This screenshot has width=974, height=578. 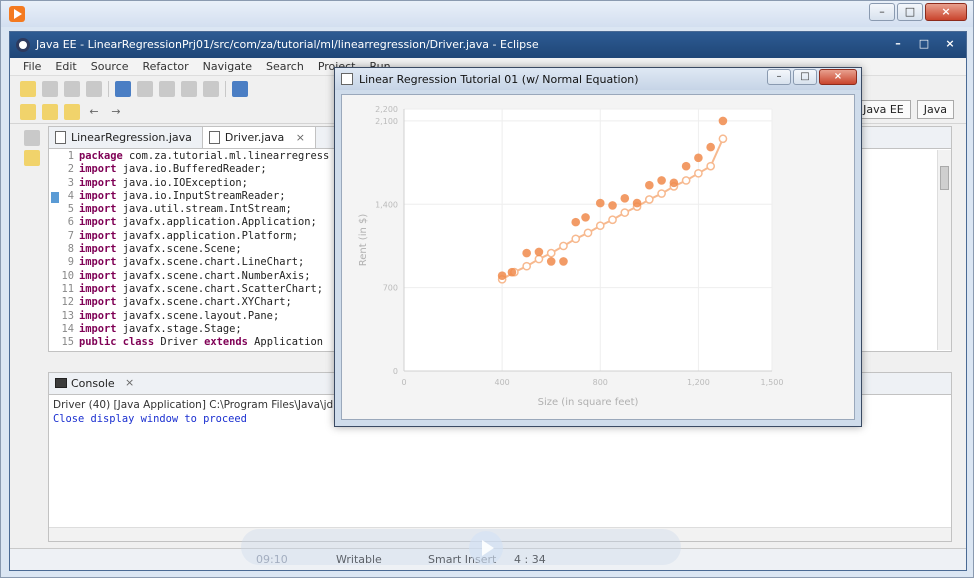 What do you see at coordinates (227, 66) in the screenshot?
I see `menu-navigate: Navigate` at bounding box center [227, 66].